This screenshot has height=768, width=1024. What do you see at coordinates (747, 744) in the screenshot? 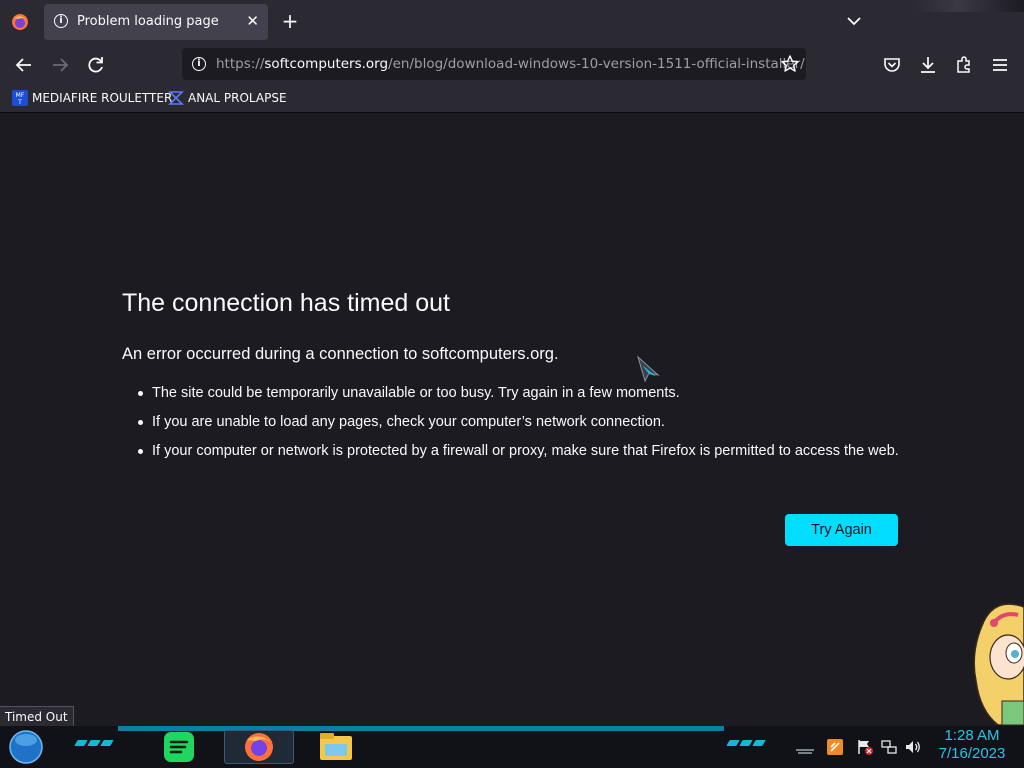
I see `taskbar-decoration-right` at bounding box center [747, 744].